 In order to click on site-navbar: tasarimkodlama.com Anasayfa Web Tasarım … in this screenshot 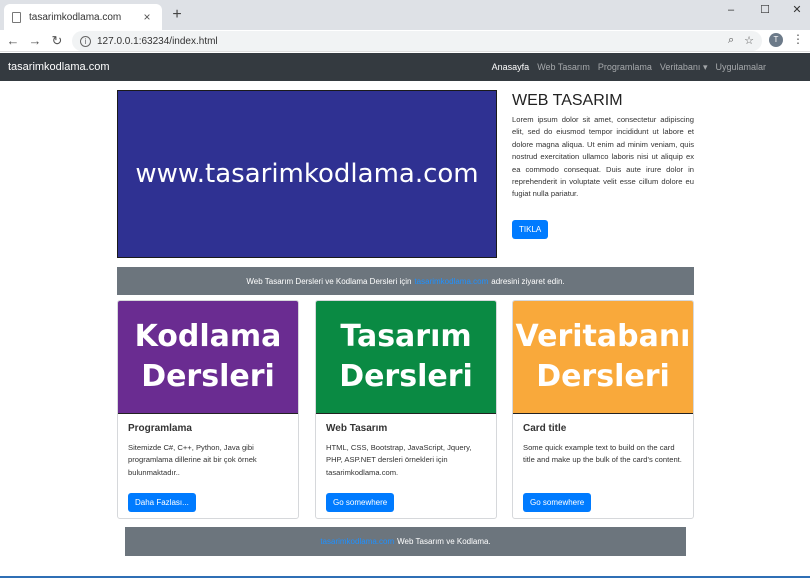, I will do `click(405, 67)`.